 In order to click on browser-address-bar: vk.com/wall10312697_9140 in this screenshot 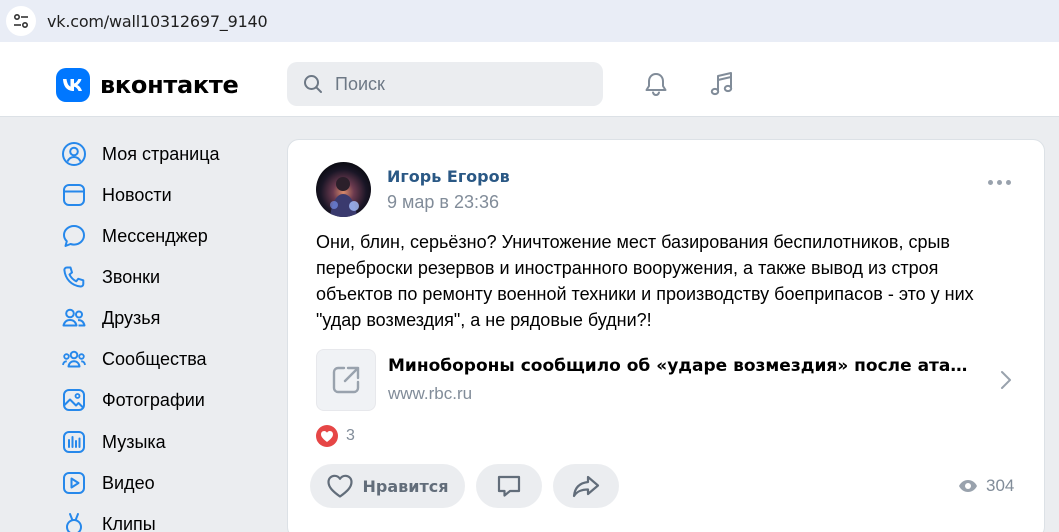, I will do `click(529, 21)`.